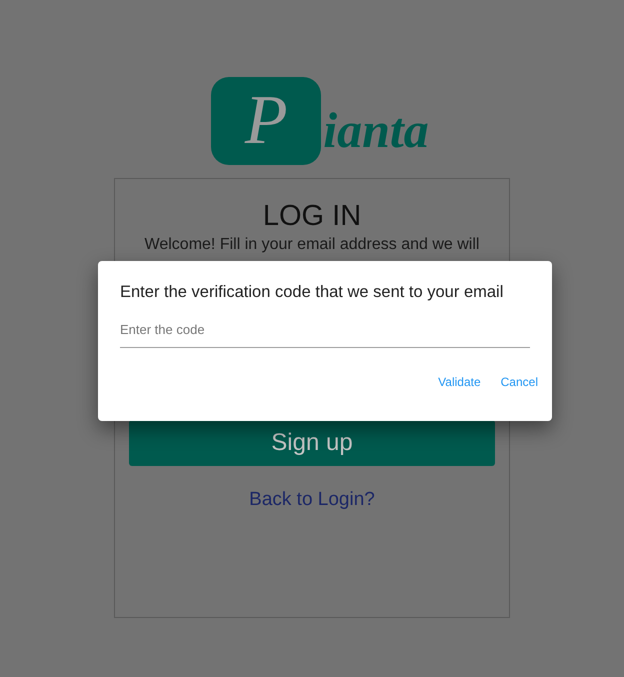  Describe the element at coordinates (312, 443) in the screenshot. I see `sign-up-button: Sign up` at that location.